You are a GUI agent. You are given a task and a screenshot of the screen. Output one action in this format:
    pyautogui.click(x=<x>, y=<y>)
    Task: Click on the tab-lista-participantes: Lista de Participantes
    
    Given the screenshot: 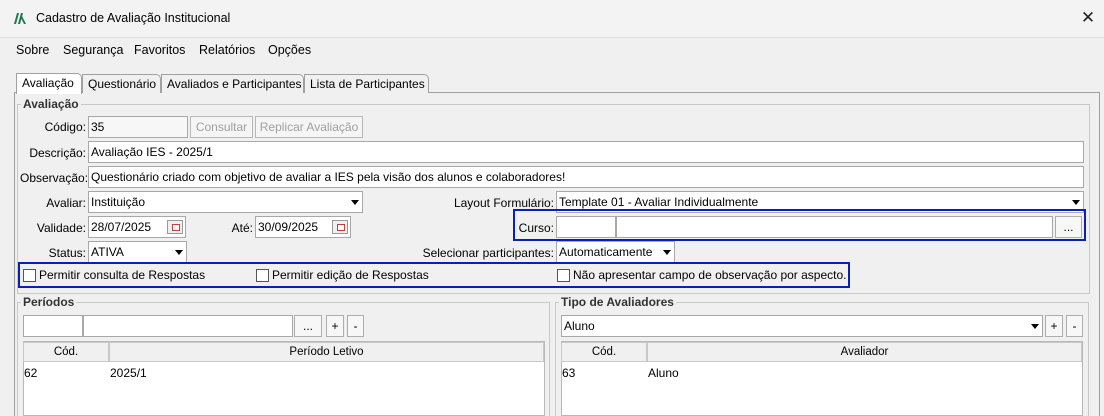 What is the action you would take?
    pyautogui.click(x=366, y=83)
    